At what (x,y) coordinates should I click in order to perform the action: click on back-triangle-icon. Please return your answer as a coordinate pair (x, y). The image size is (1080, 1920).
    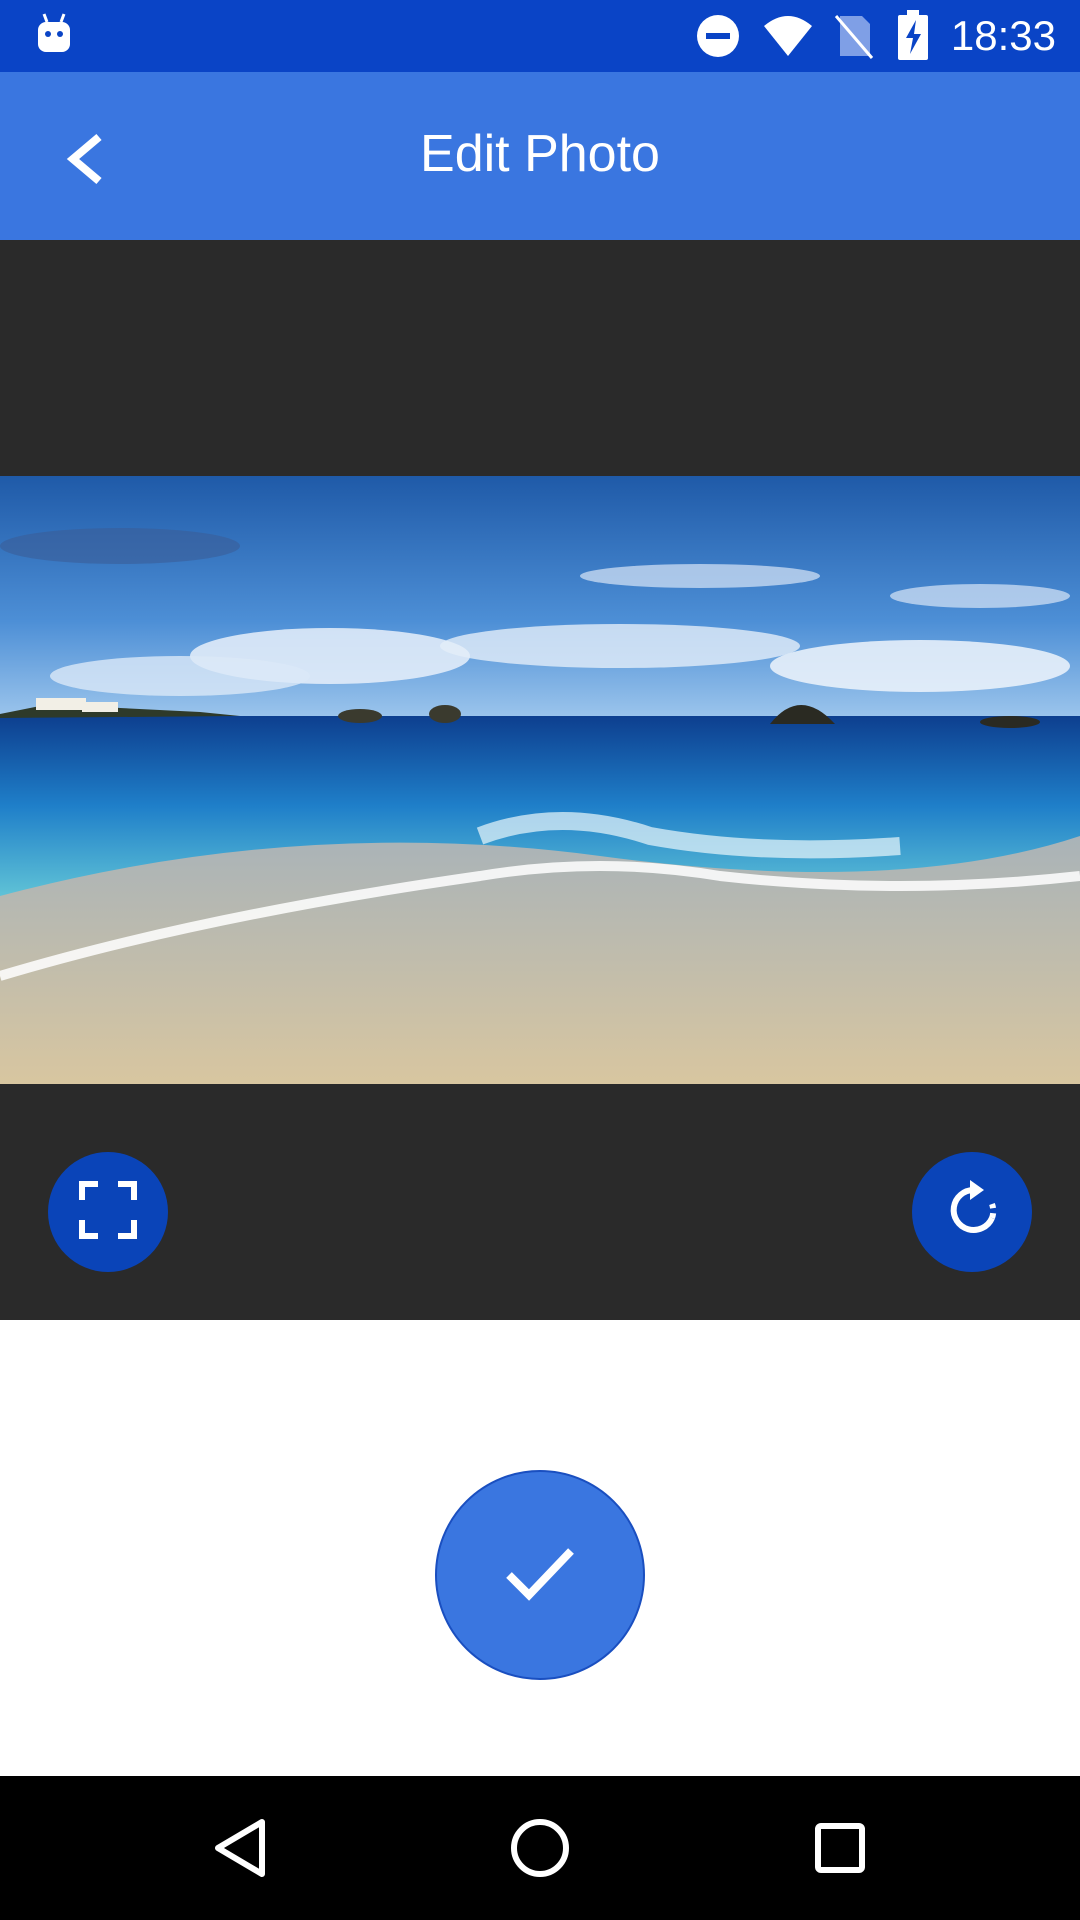
    Looking at the image, I should click on (240, 1850).